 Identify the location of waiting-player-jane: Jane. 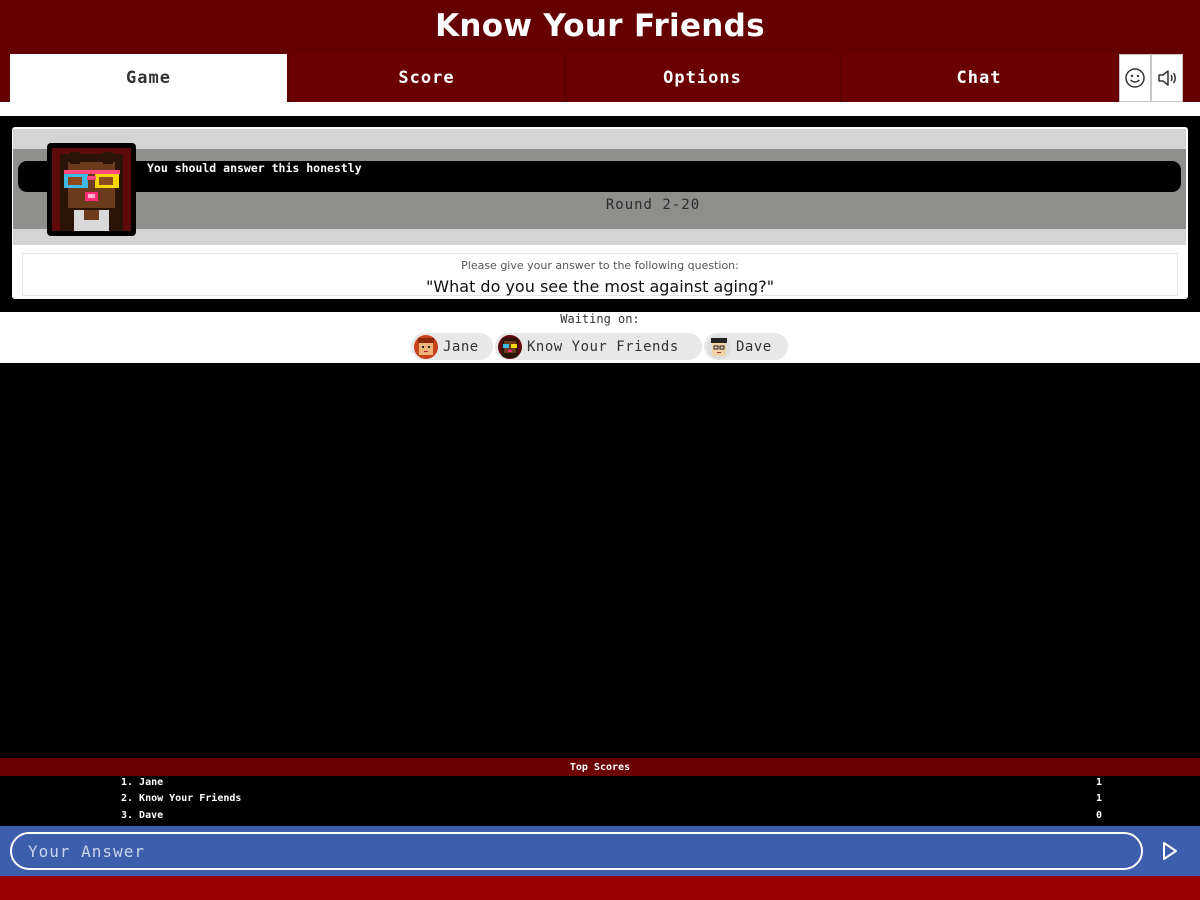
(452, 346).